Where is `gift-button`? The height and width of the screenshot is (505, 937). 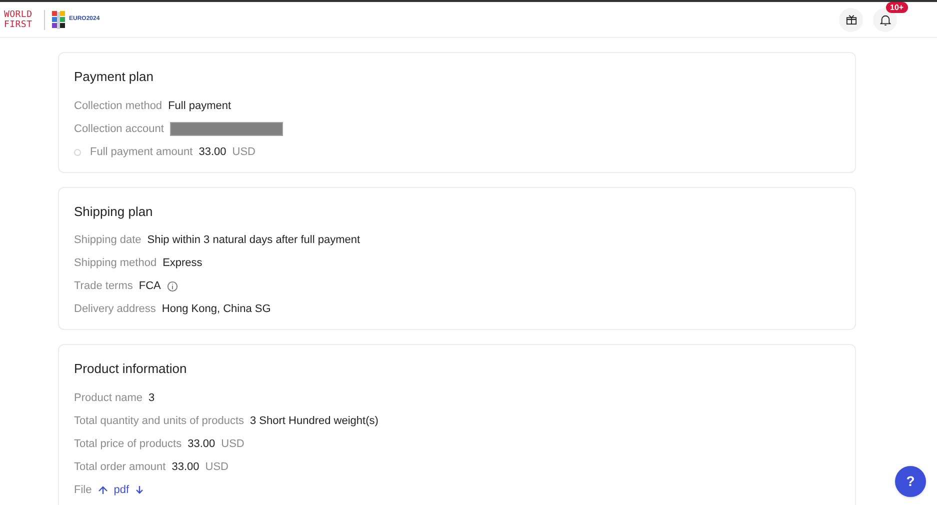 gift-button is located at coordinates (851, 20).